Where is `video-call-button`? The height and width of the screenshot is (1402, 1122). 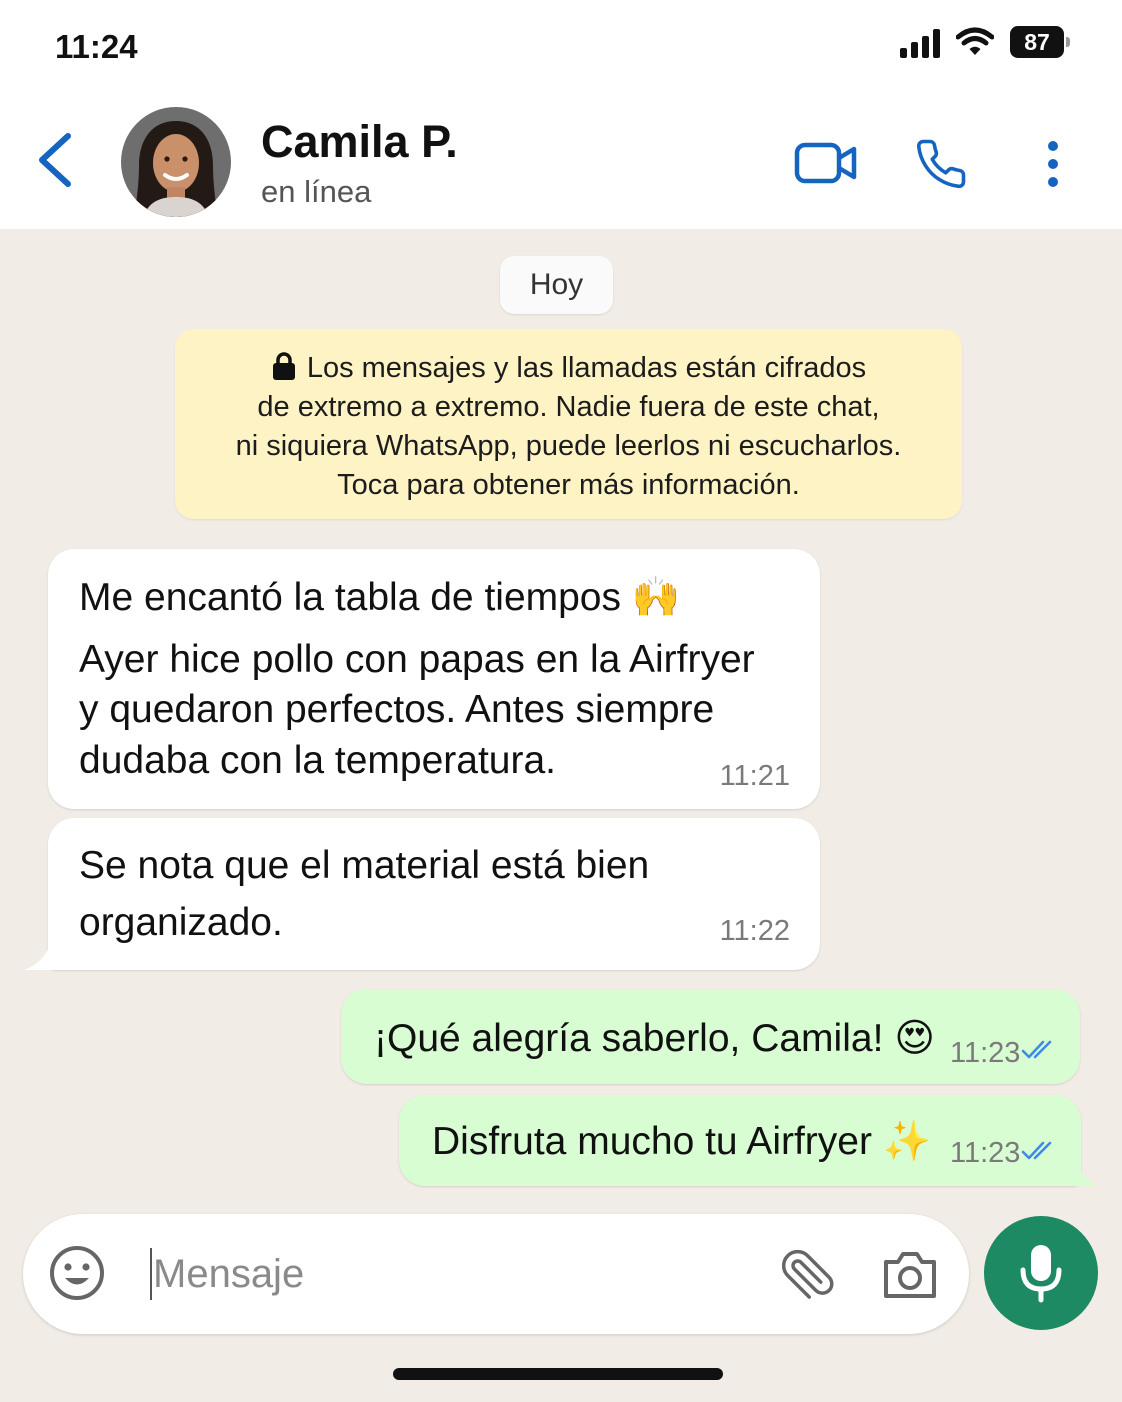 video-call-button is located at coordinates (826, 163).